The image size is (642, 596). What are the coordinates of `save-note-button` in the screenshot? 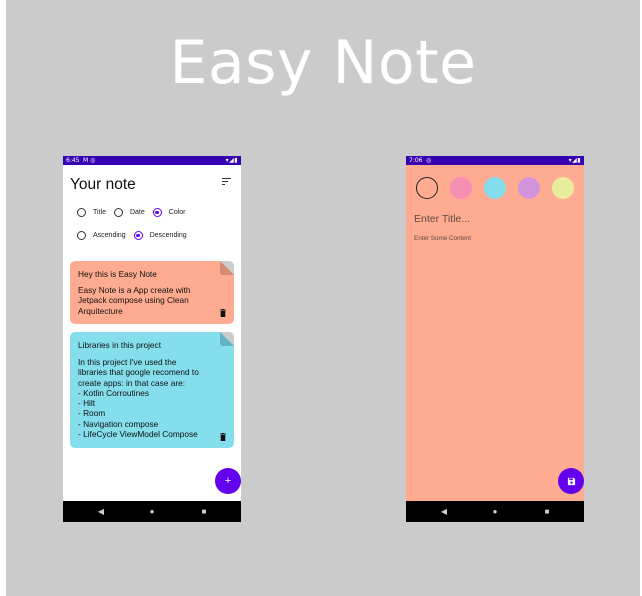 It's located at (571, 481).